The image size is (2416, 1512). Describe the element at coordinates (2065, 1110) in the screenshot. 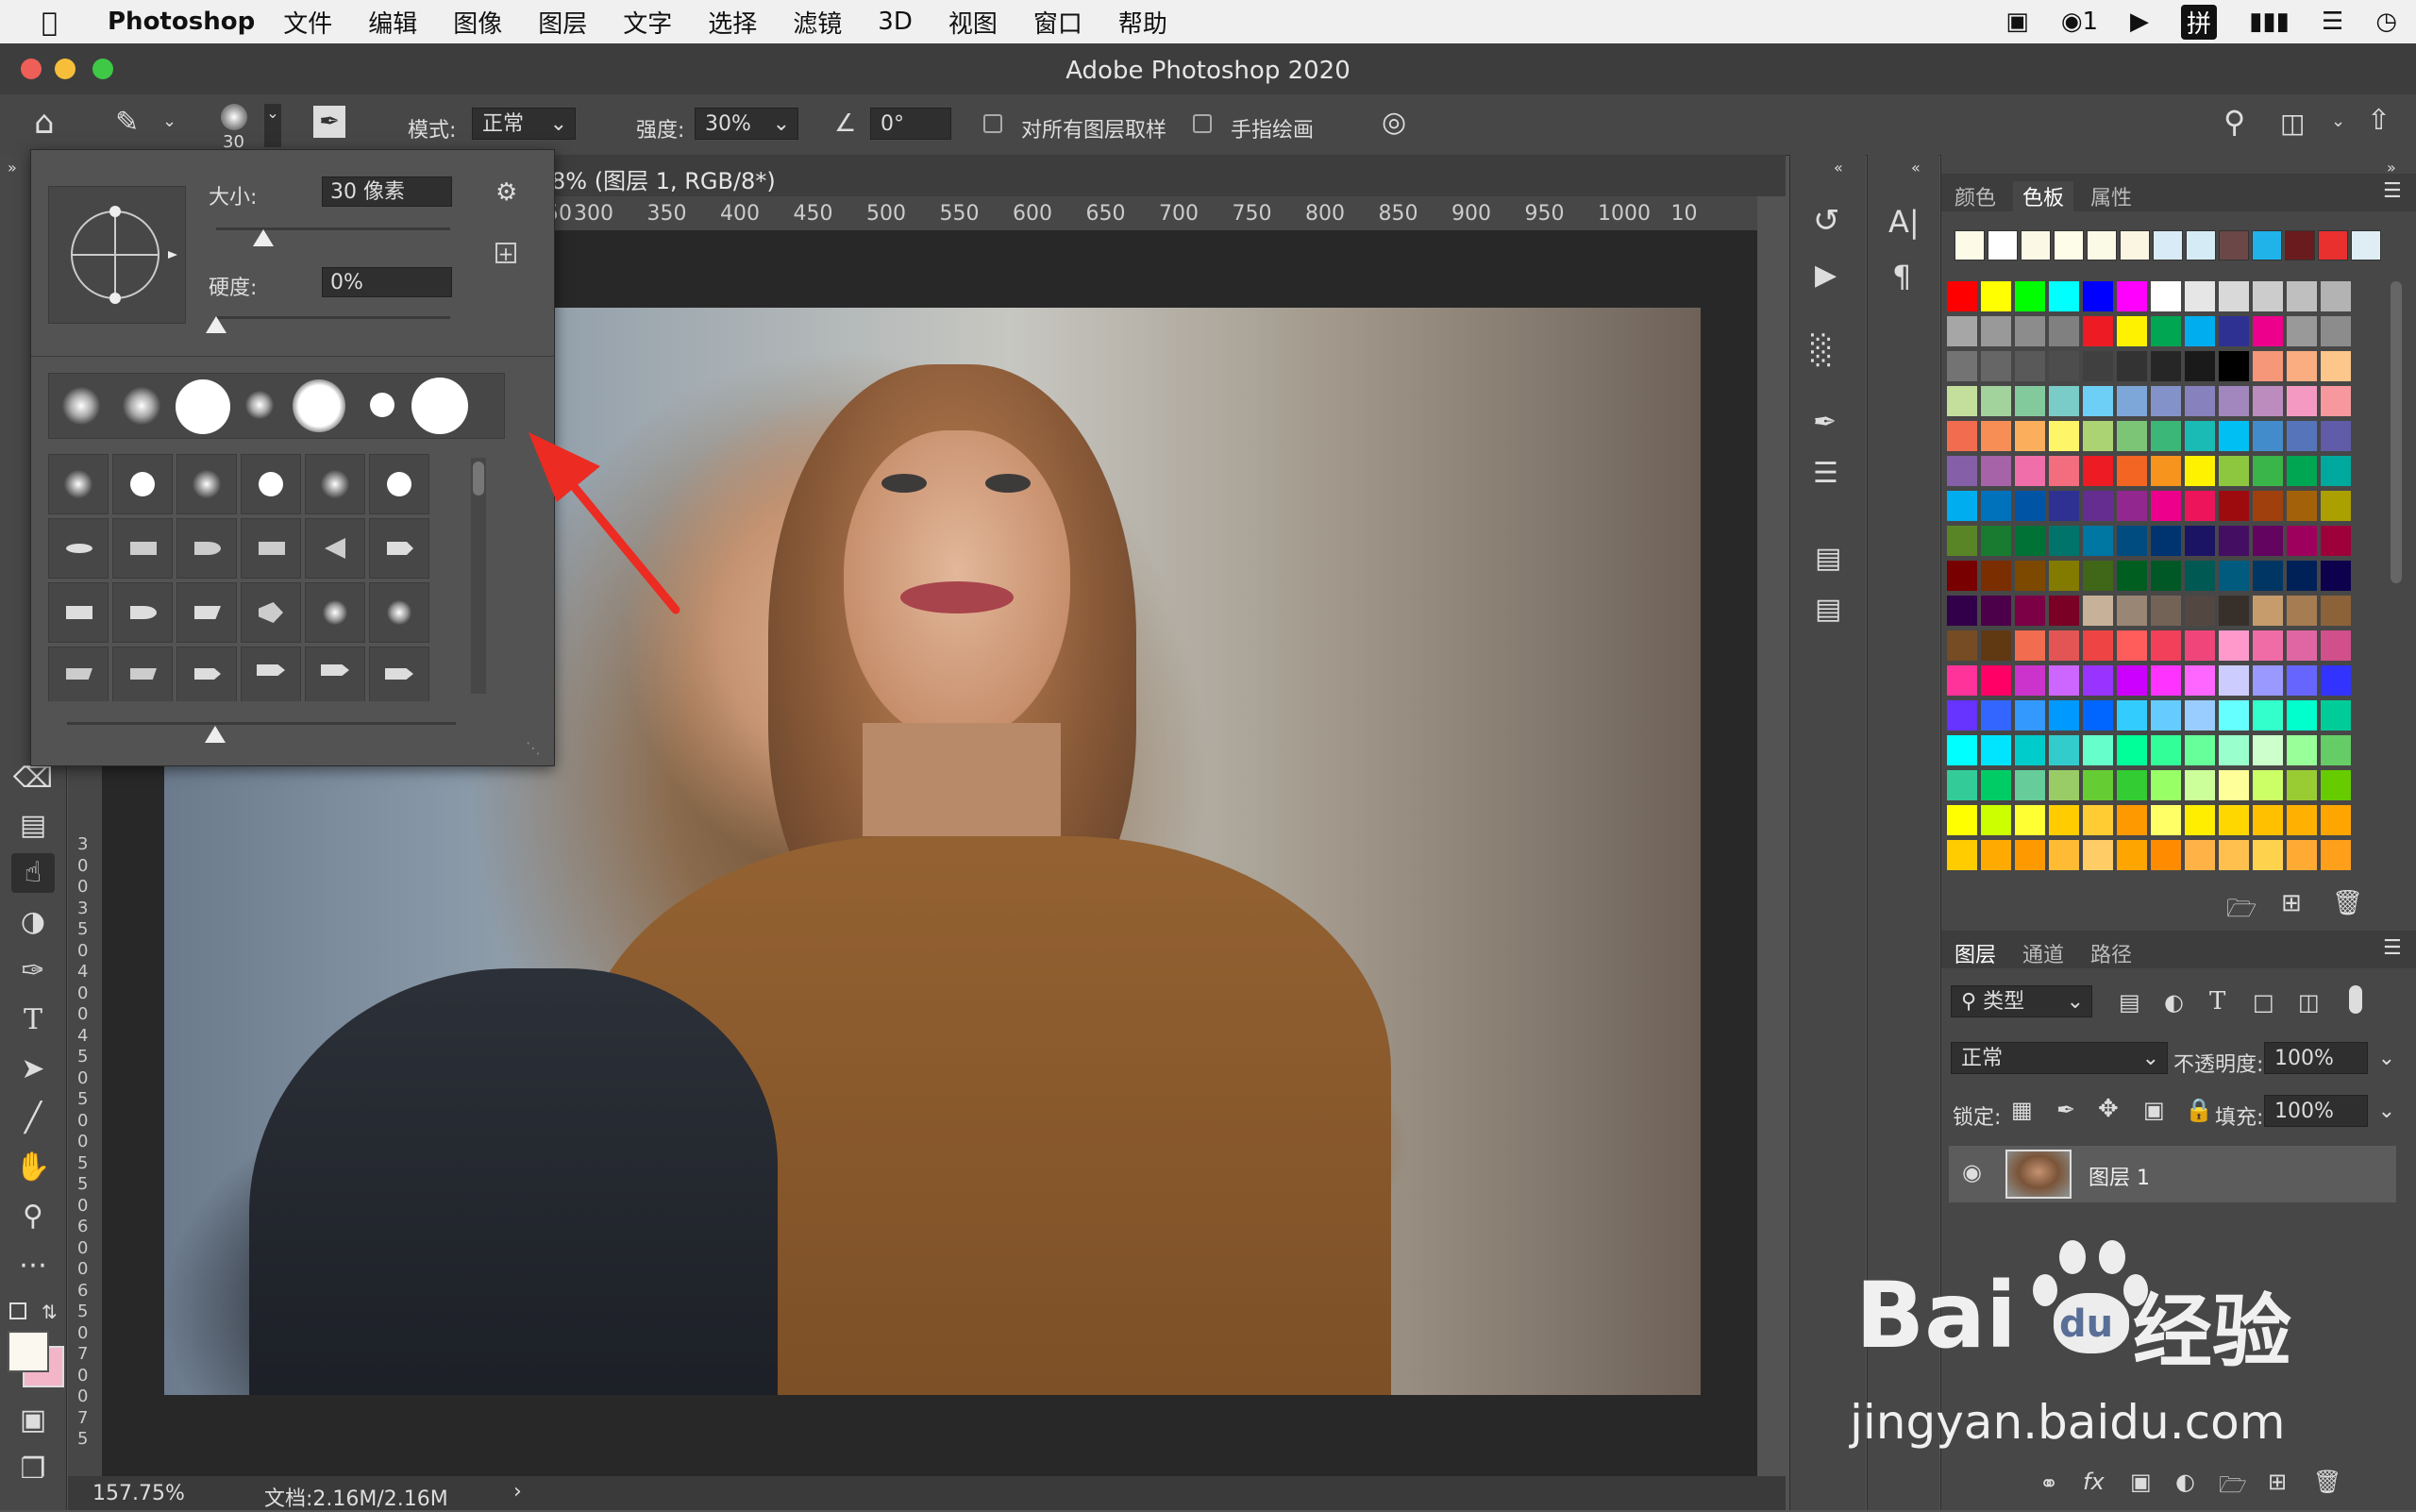

I see `lock-pixels-icon: ✒` at that location.